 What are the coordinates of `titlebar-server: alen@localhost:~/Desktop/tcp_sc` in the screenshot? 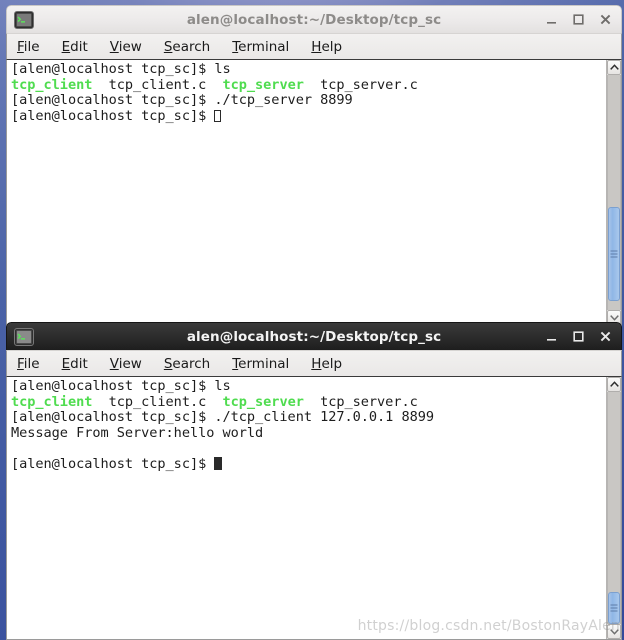 It's located at (314, 19).